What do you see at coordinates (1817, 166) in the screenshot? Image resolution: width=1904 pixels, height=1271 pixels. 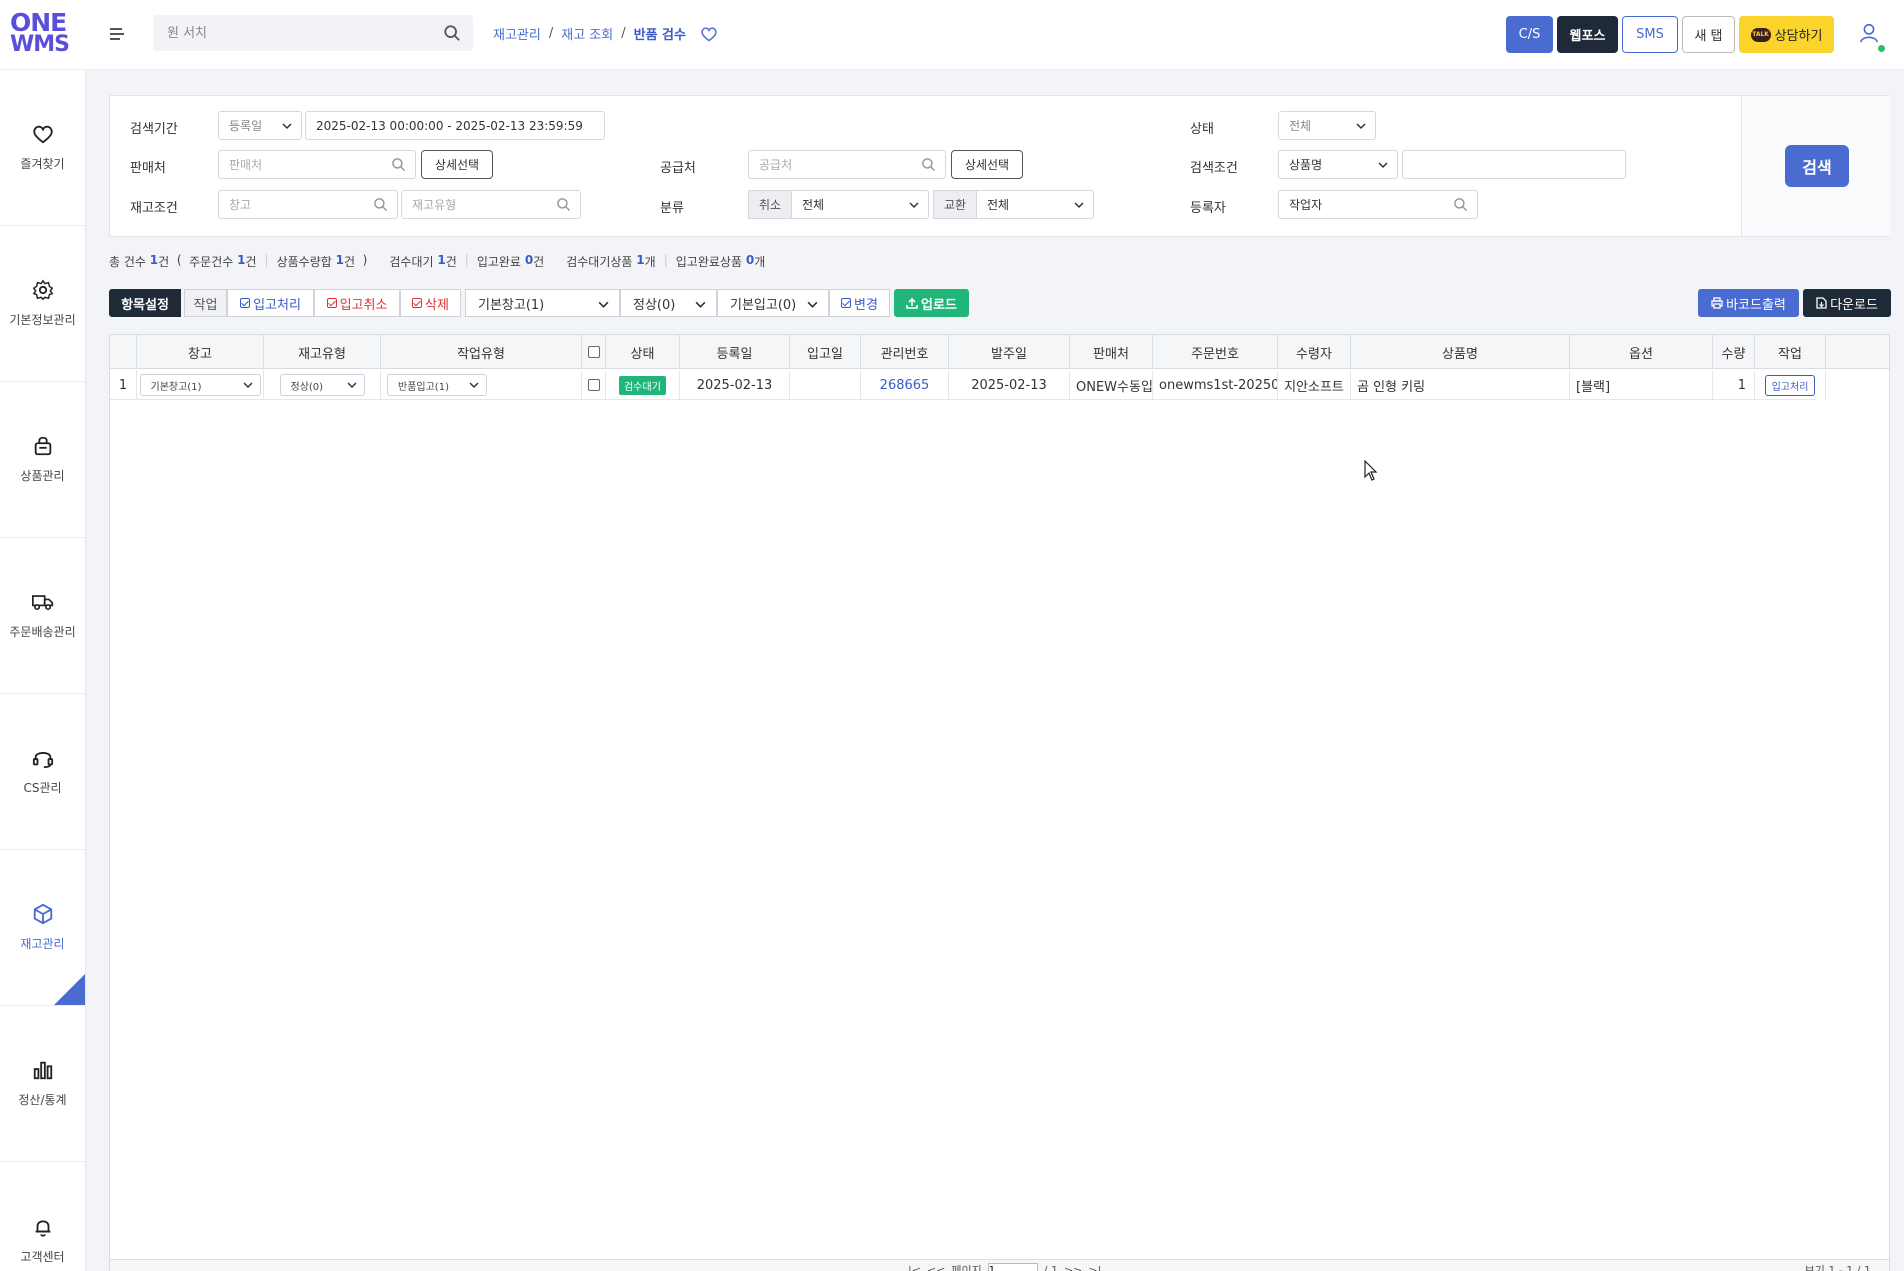 I see `search-button: 검색` at bounding box center [1817, 166].